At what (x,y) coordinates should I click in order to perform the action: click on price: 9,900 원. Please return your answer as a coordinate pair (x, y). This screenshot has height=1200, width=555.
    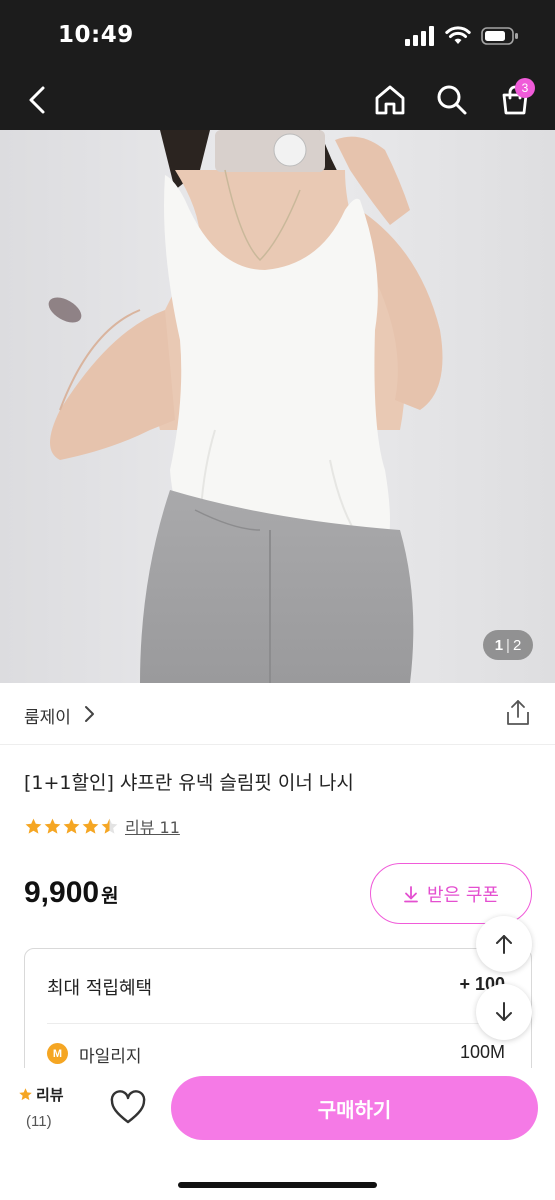
    Looking at the image, I should click on (71, 893).